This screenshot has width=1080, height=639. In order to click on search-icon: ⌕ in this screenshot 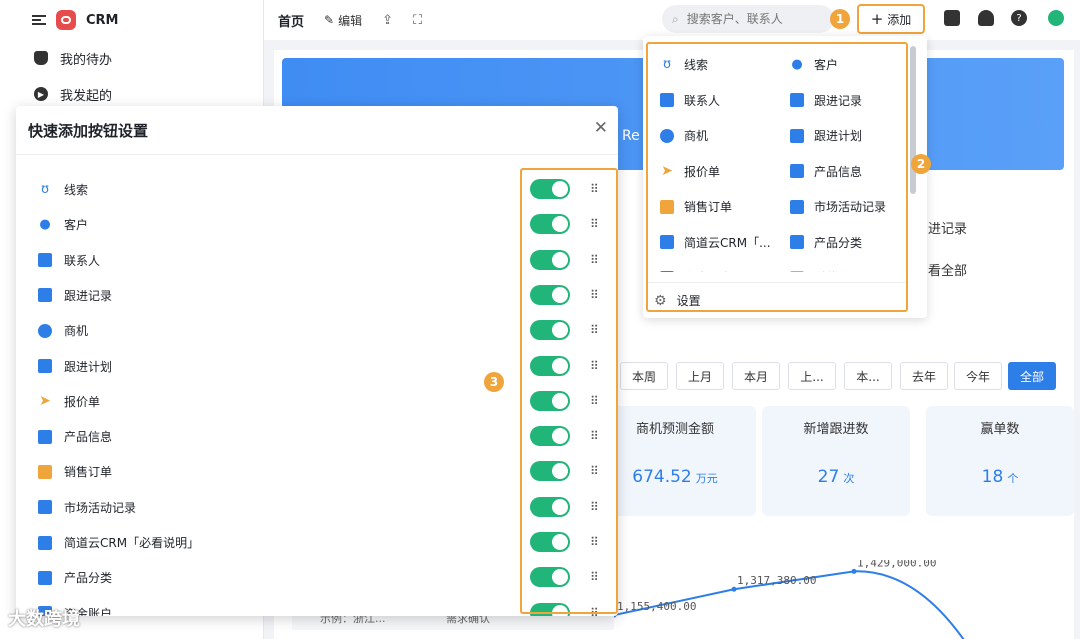, I will do `click(675, 18)`.